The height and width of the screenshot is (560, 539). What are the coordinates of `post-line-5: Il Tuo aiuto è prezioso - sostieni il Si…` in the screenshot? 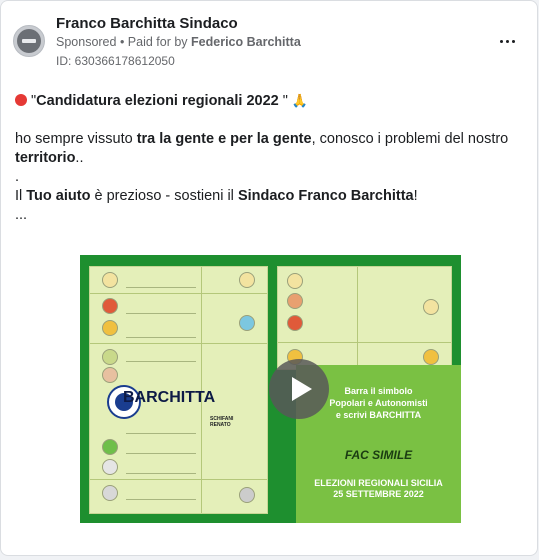 It's located at (216, 196).